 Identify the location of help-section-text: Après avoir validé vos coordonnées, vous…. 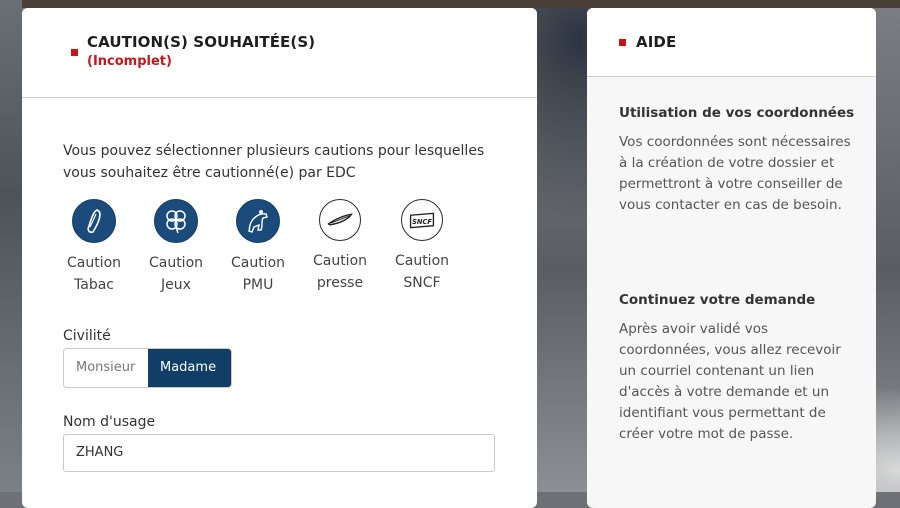
(730, 381).